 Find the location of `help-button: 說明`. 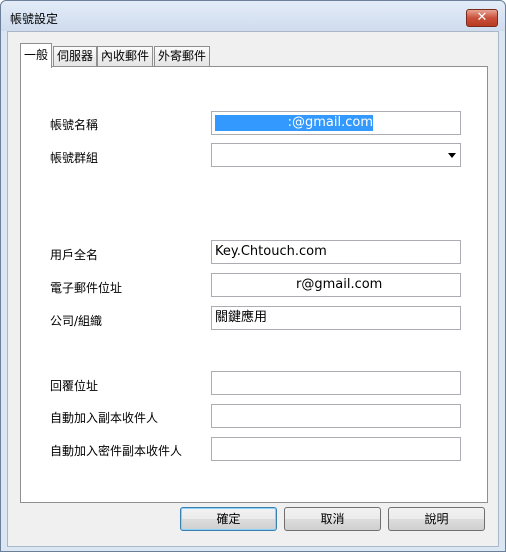

help-button: 說明 is located at coordinates (436, 519).